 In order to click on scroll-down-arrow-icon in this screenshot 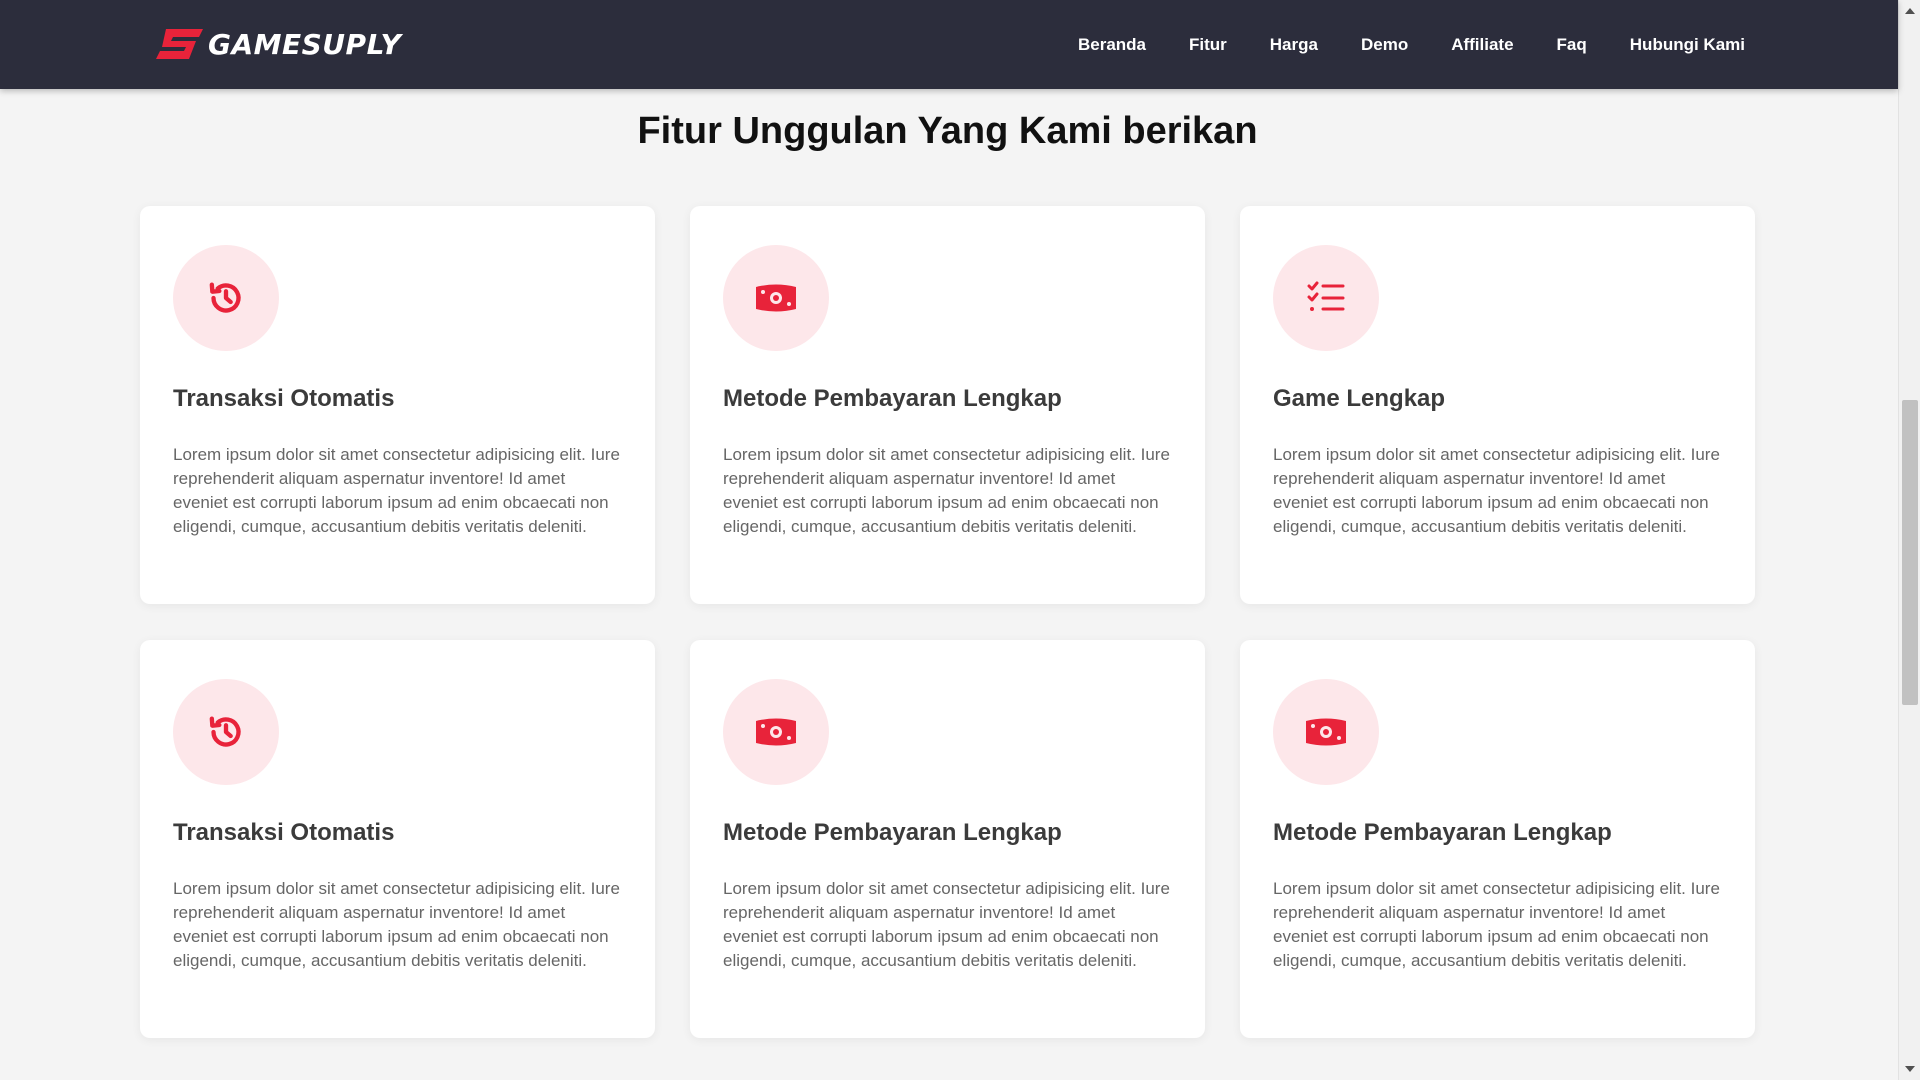, I will do `click(1910, 1069)`.